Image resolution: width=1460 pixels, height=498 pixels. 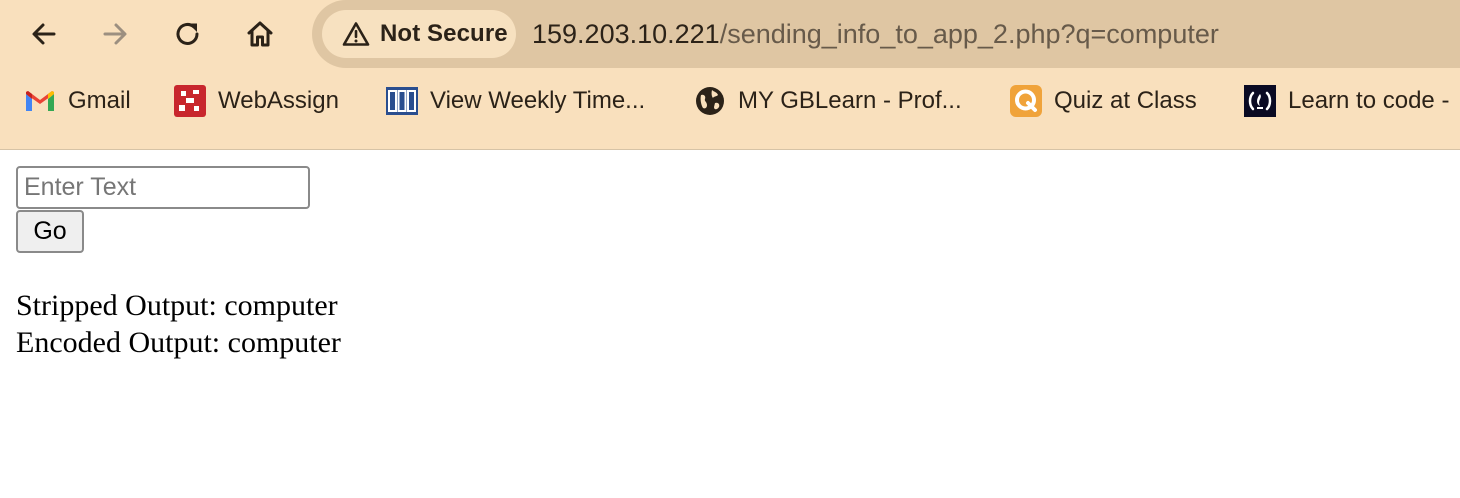 I want to click on stripped-output: Stripped Output: computer, so click(x=177, y=305).